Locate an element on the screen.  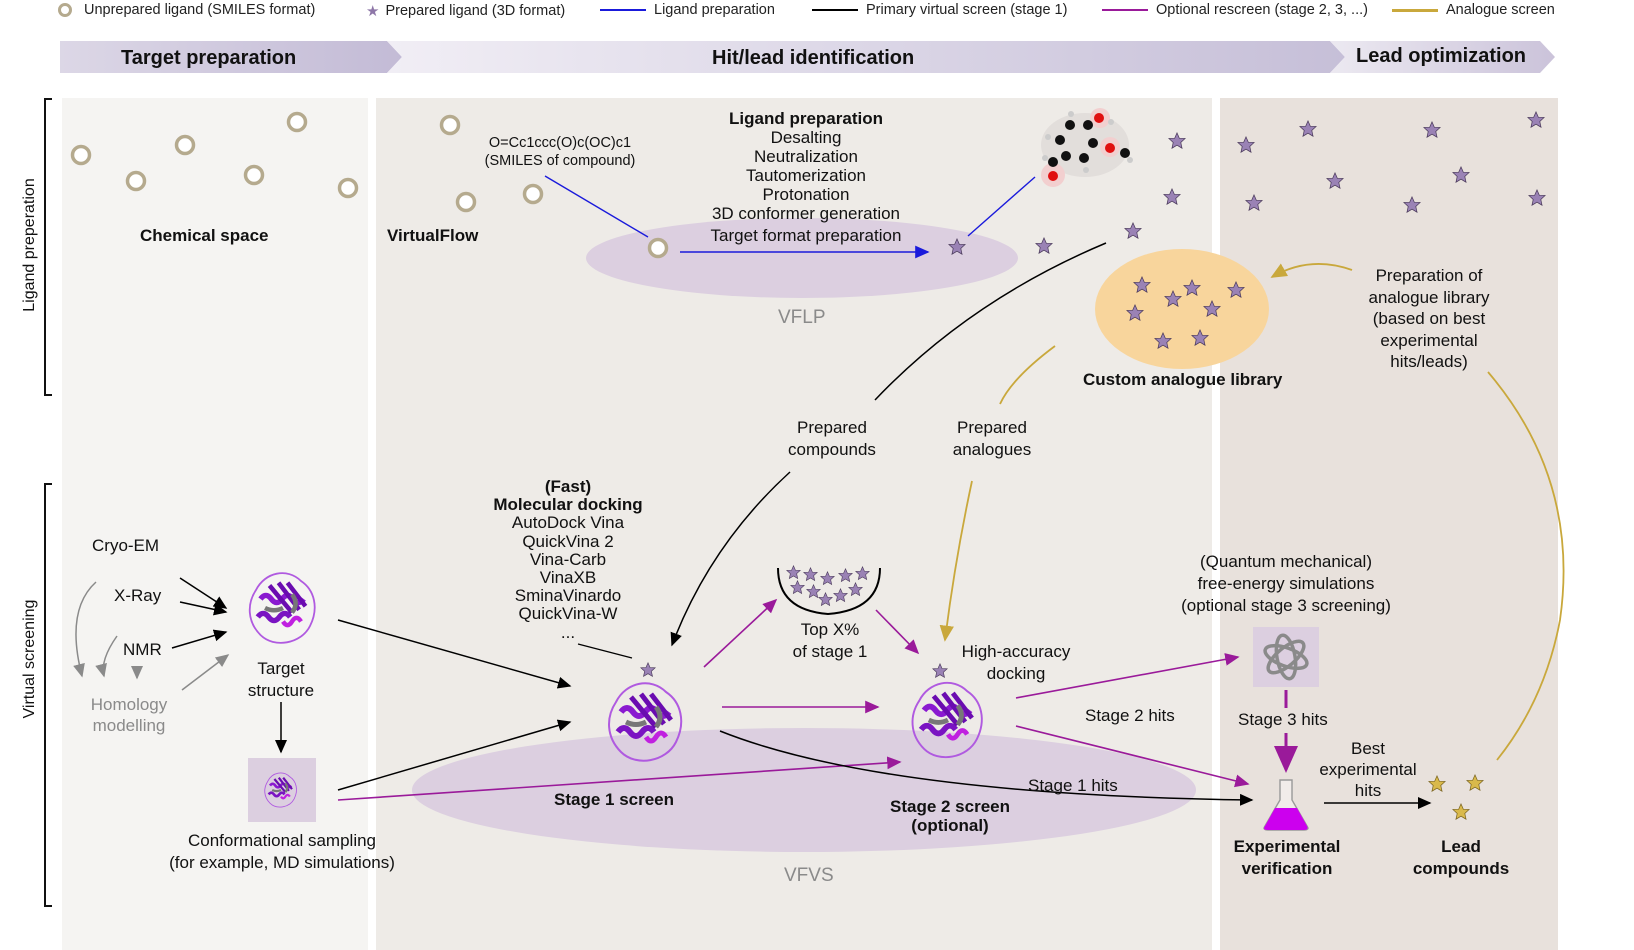
bracket-virtual-screening is located at coordinates (48, 695).